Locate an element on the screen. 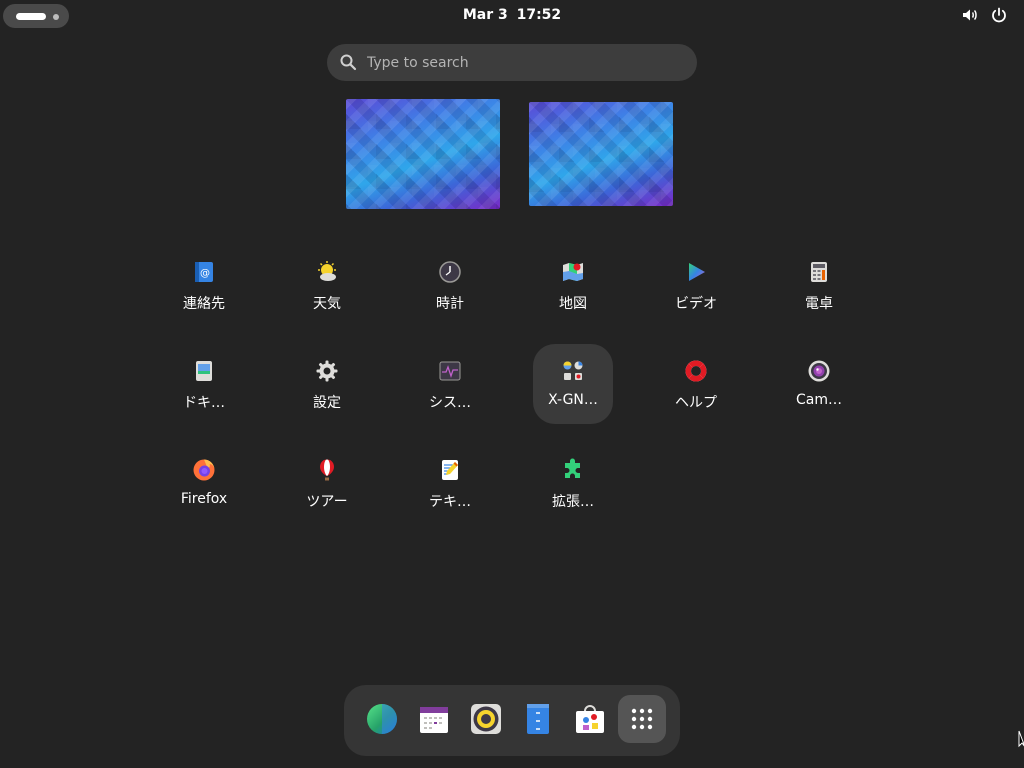 This screenshot has height=768, width=1024. show-apps-grid-icon is located at coordinates (642, 719).